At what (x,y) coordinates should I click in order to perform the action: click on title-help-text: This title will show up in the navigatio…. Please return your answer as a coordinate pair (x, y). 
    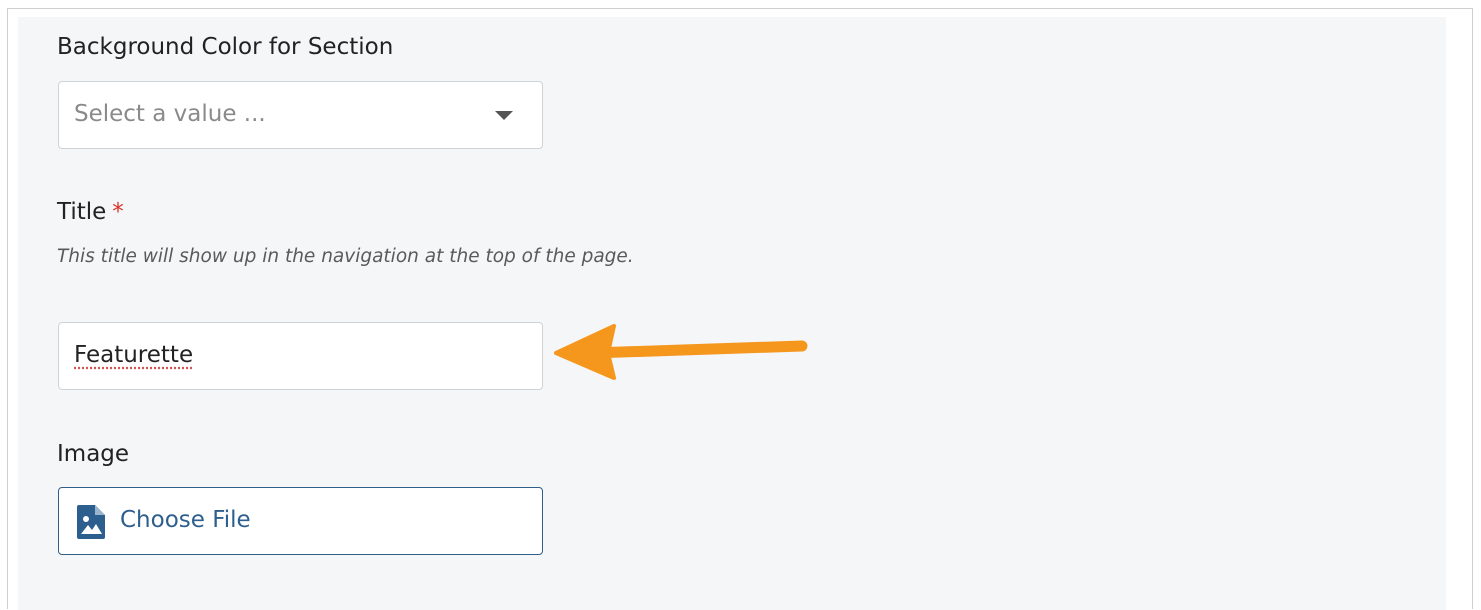
    Looking at the image, I should click on (345, 256).